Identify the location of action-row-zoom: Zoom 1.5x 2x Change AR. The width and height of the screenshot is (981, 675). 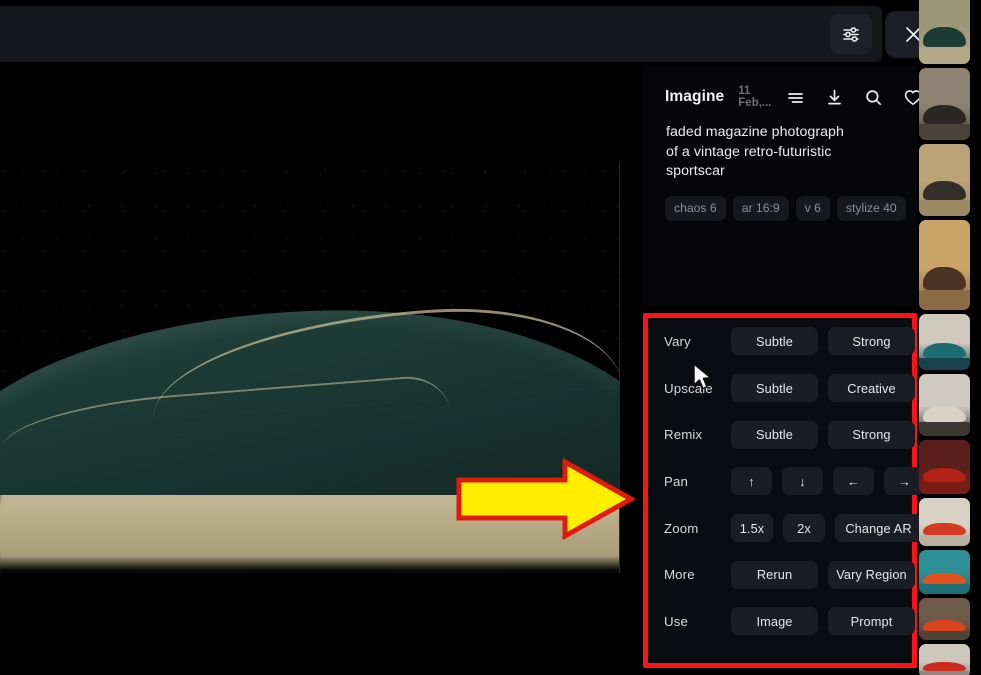
(785, 528).